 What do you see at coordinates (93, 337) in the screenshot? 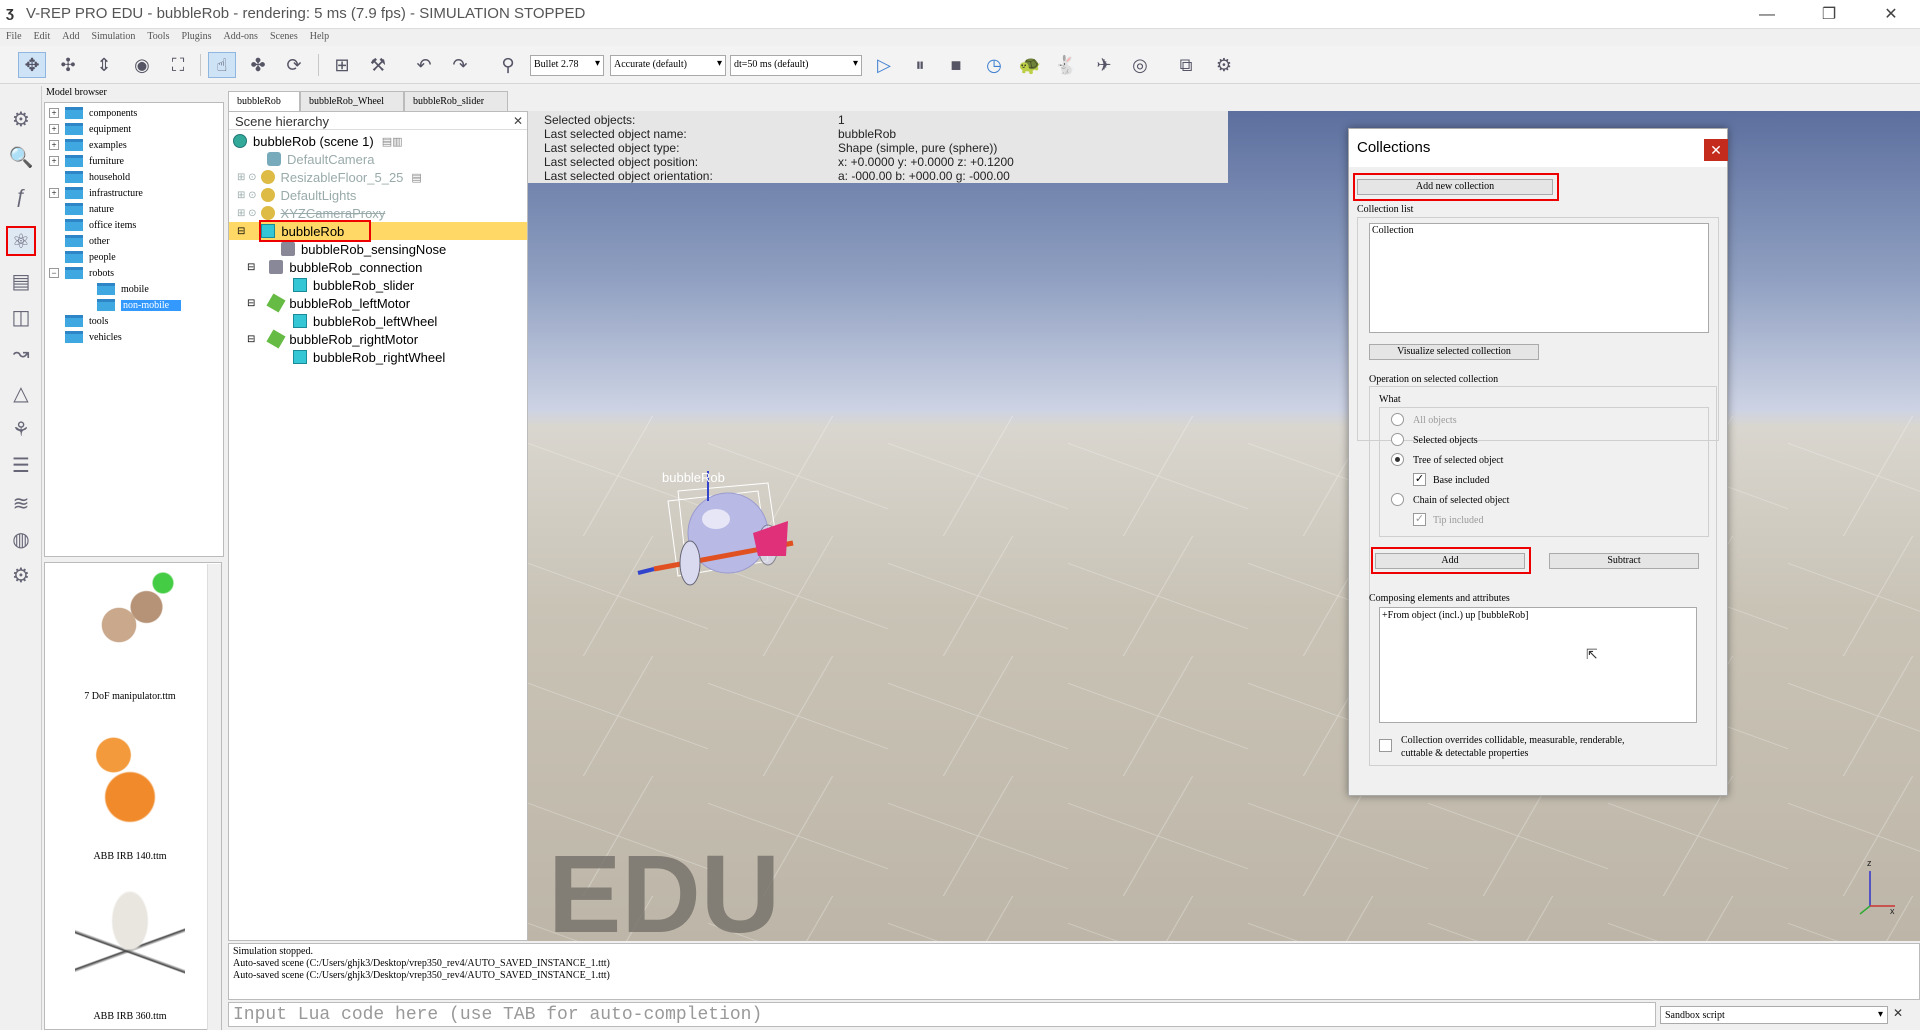
I see `tree-item-vehicles: vehicles` at bounding box center [93, 337].